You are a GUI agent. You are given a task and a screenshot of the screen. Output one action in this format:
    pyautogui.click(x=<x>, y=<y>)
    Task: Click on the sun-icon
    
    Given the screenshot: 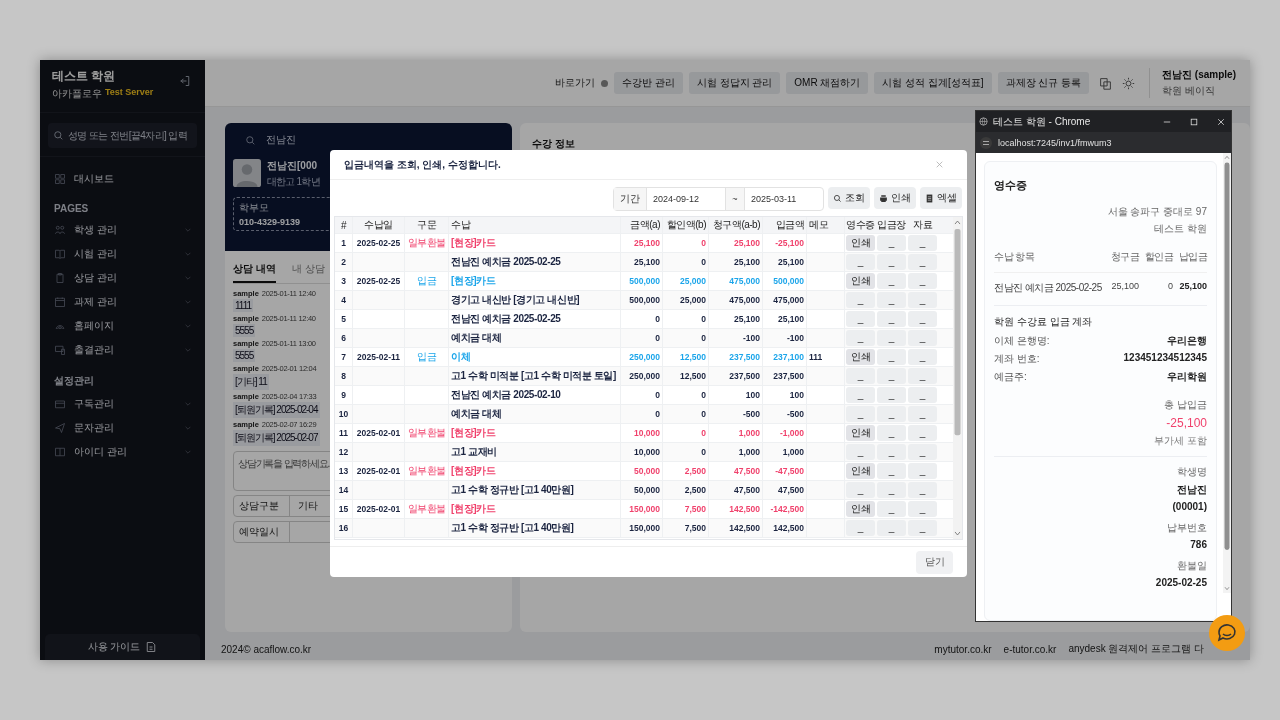 What is the action you would take?
    pyautogui.click(x=1129, y=83)
    